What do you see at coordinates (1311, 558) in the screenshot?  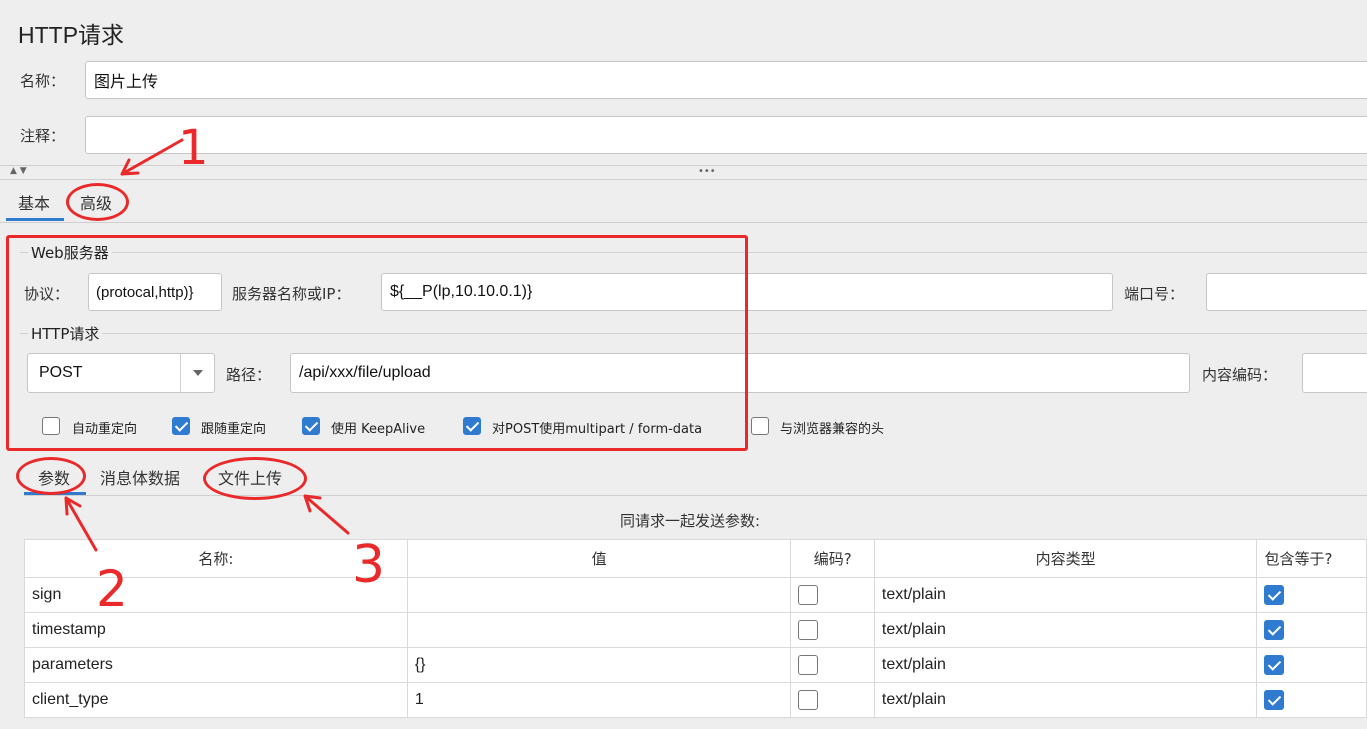 I see `column-header-include-equals: 包含等于?` at bounding box center [1311, 558].